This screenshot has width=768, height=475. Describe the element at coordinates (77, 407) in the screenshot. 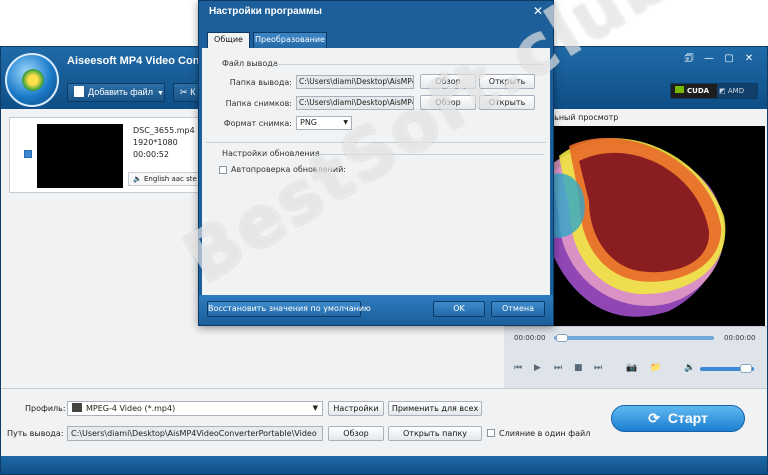

I see `film-icon` at that location.